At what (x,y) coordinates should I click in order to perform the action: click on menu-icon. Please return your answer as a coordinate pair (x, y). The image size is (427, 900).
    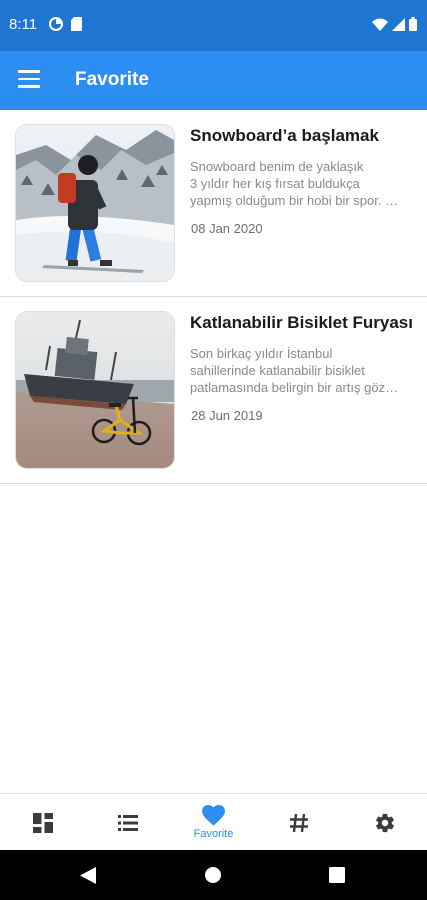
    Looking at the image, I should click on (29, 80).